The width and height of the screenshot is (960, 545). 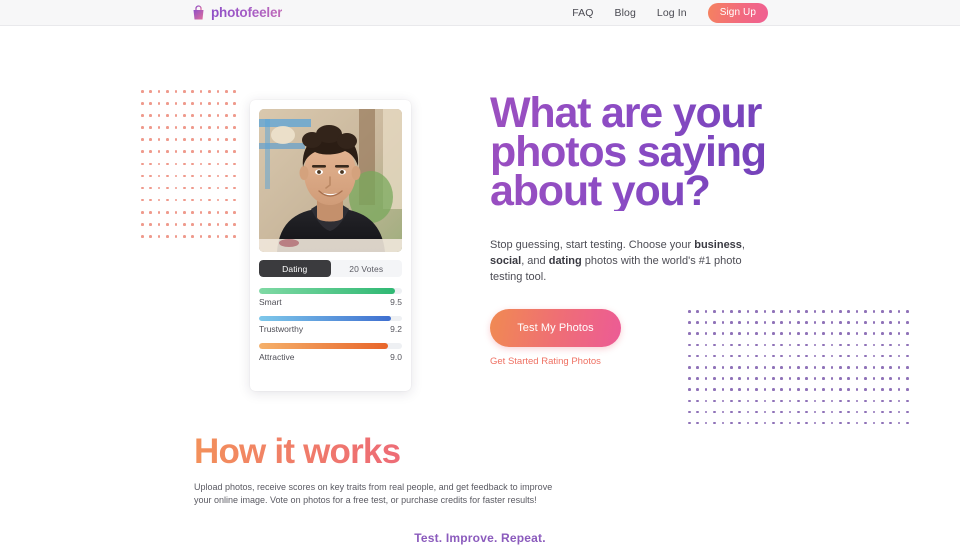 What do you see at coordinates (737, 12) in the screenshot?
I see `signup-button: Sign Up` at bounding box center [737, 12].